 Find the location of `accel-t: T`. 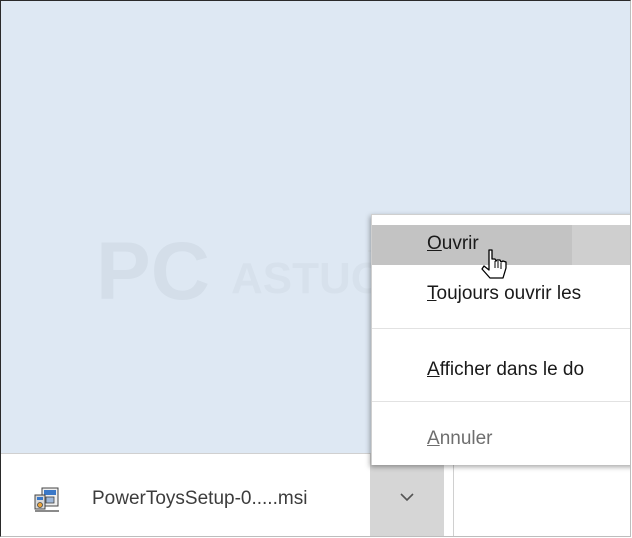

accel-t: T is located at coordinates (432, 293).